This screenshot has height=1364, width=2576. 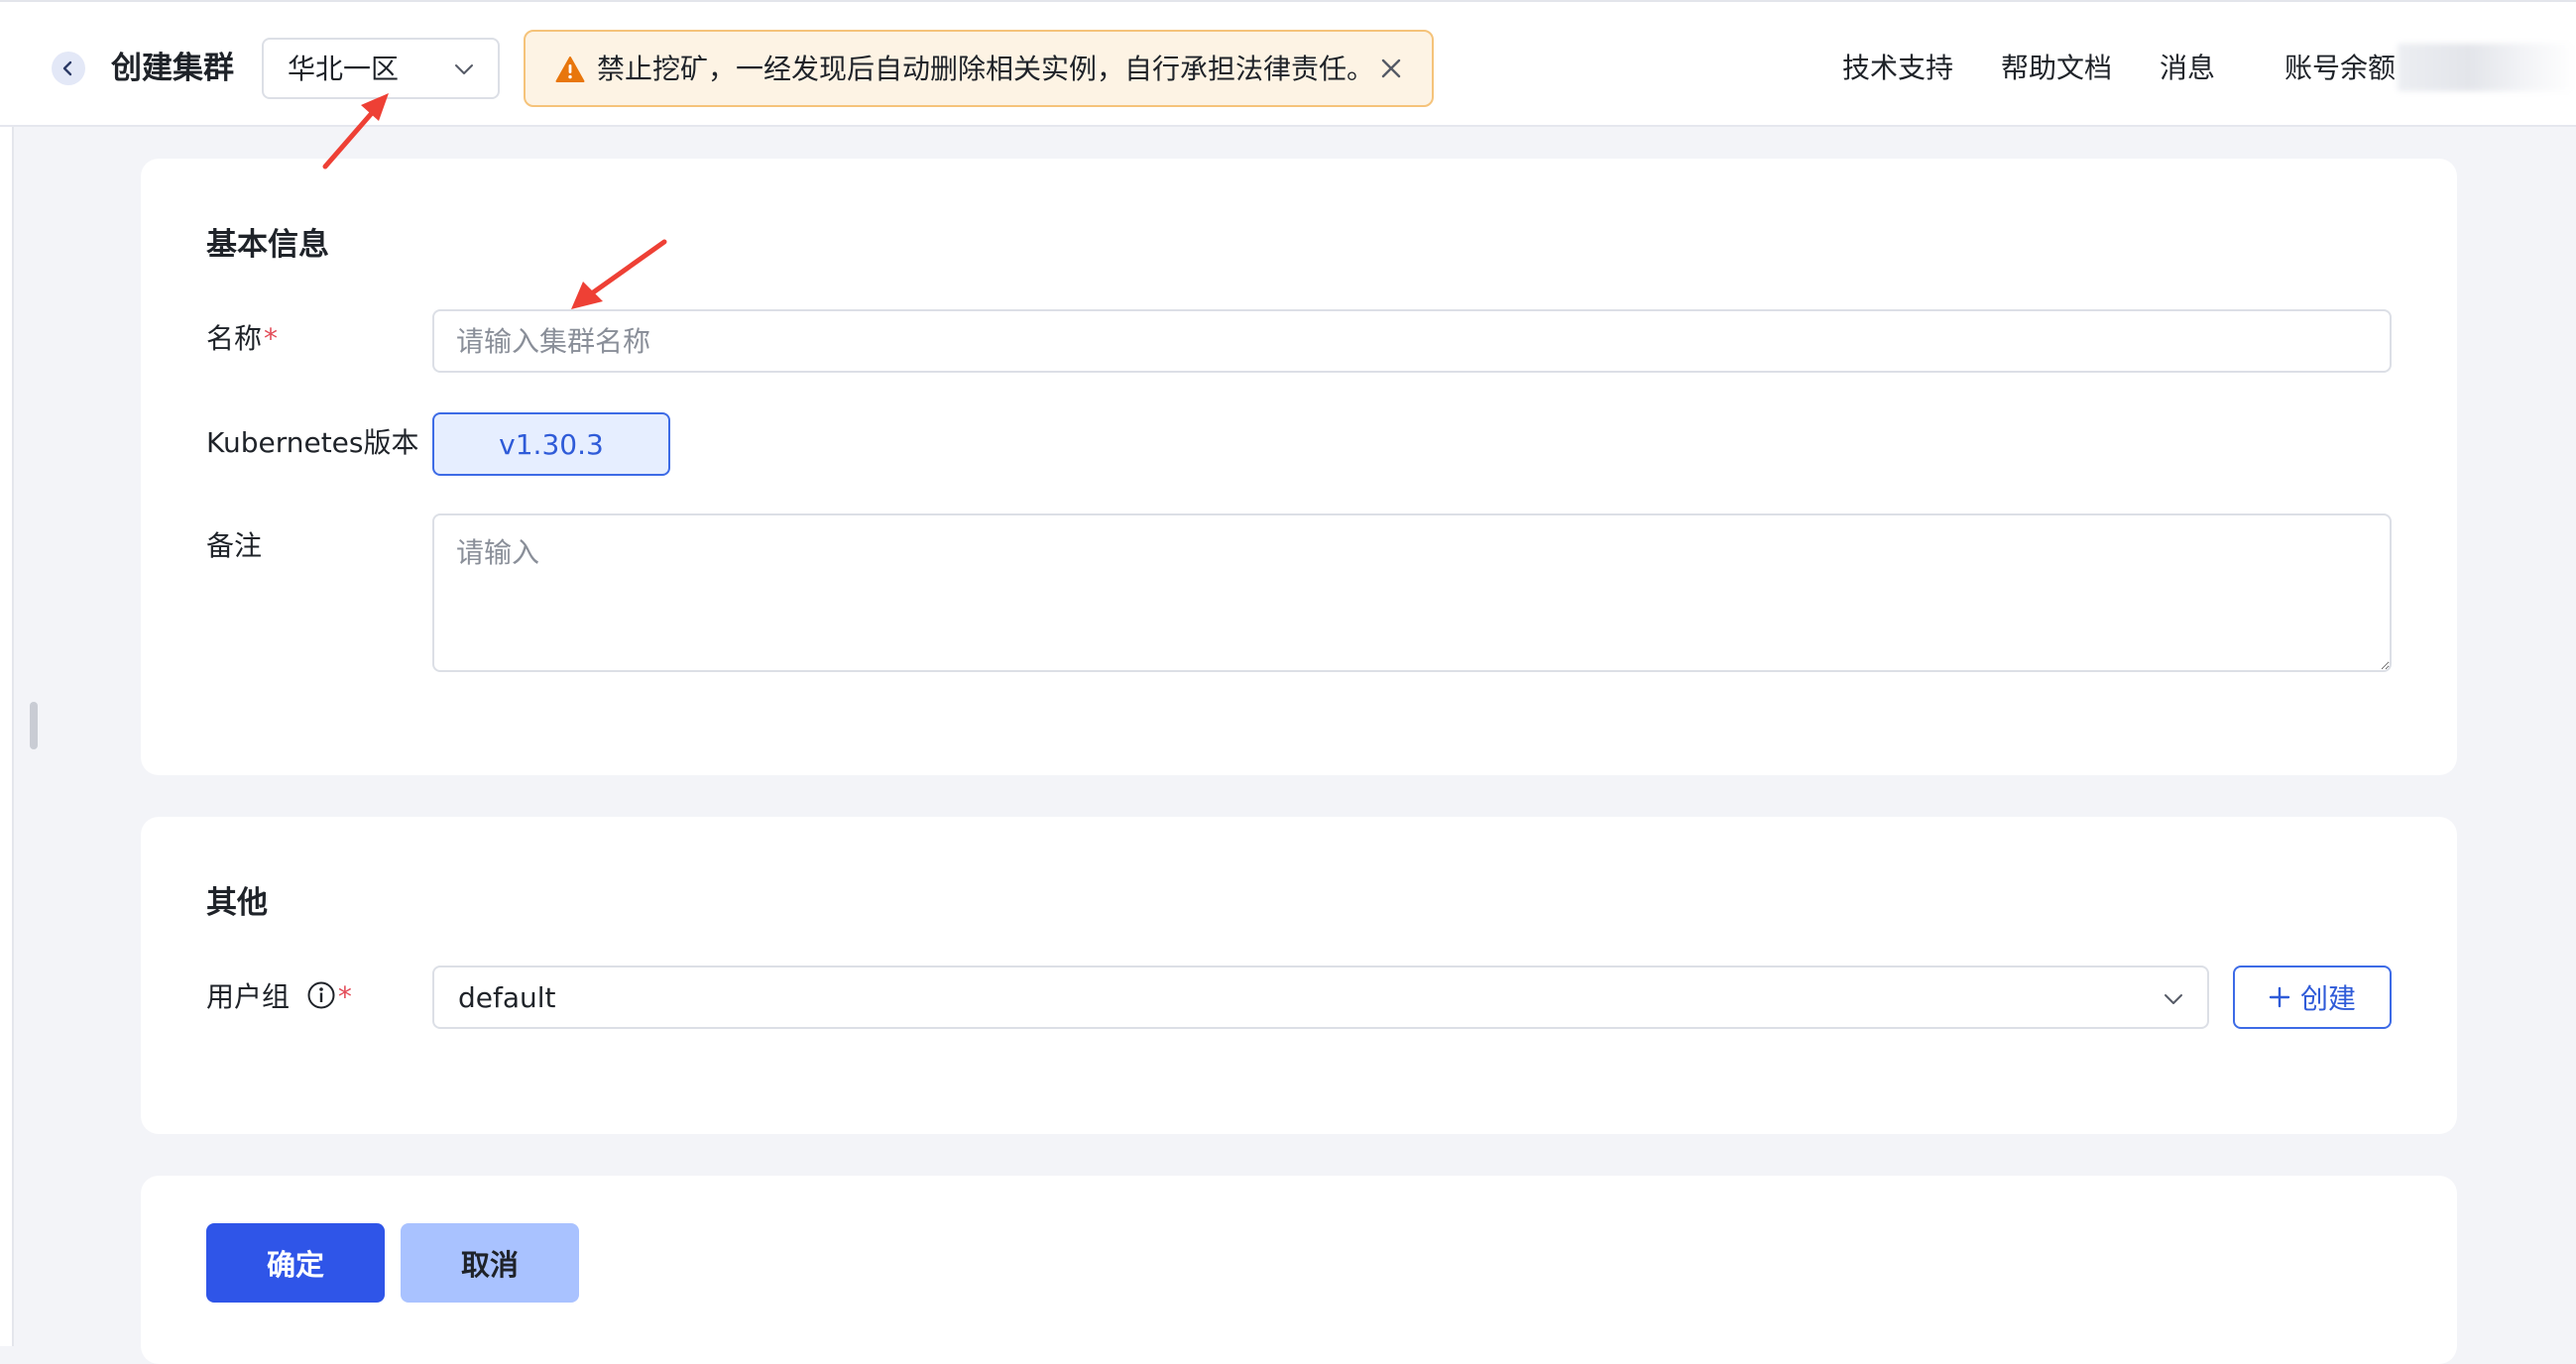 I want to click on actions-card: 确定 取消, so click(x=1299, y=1270).